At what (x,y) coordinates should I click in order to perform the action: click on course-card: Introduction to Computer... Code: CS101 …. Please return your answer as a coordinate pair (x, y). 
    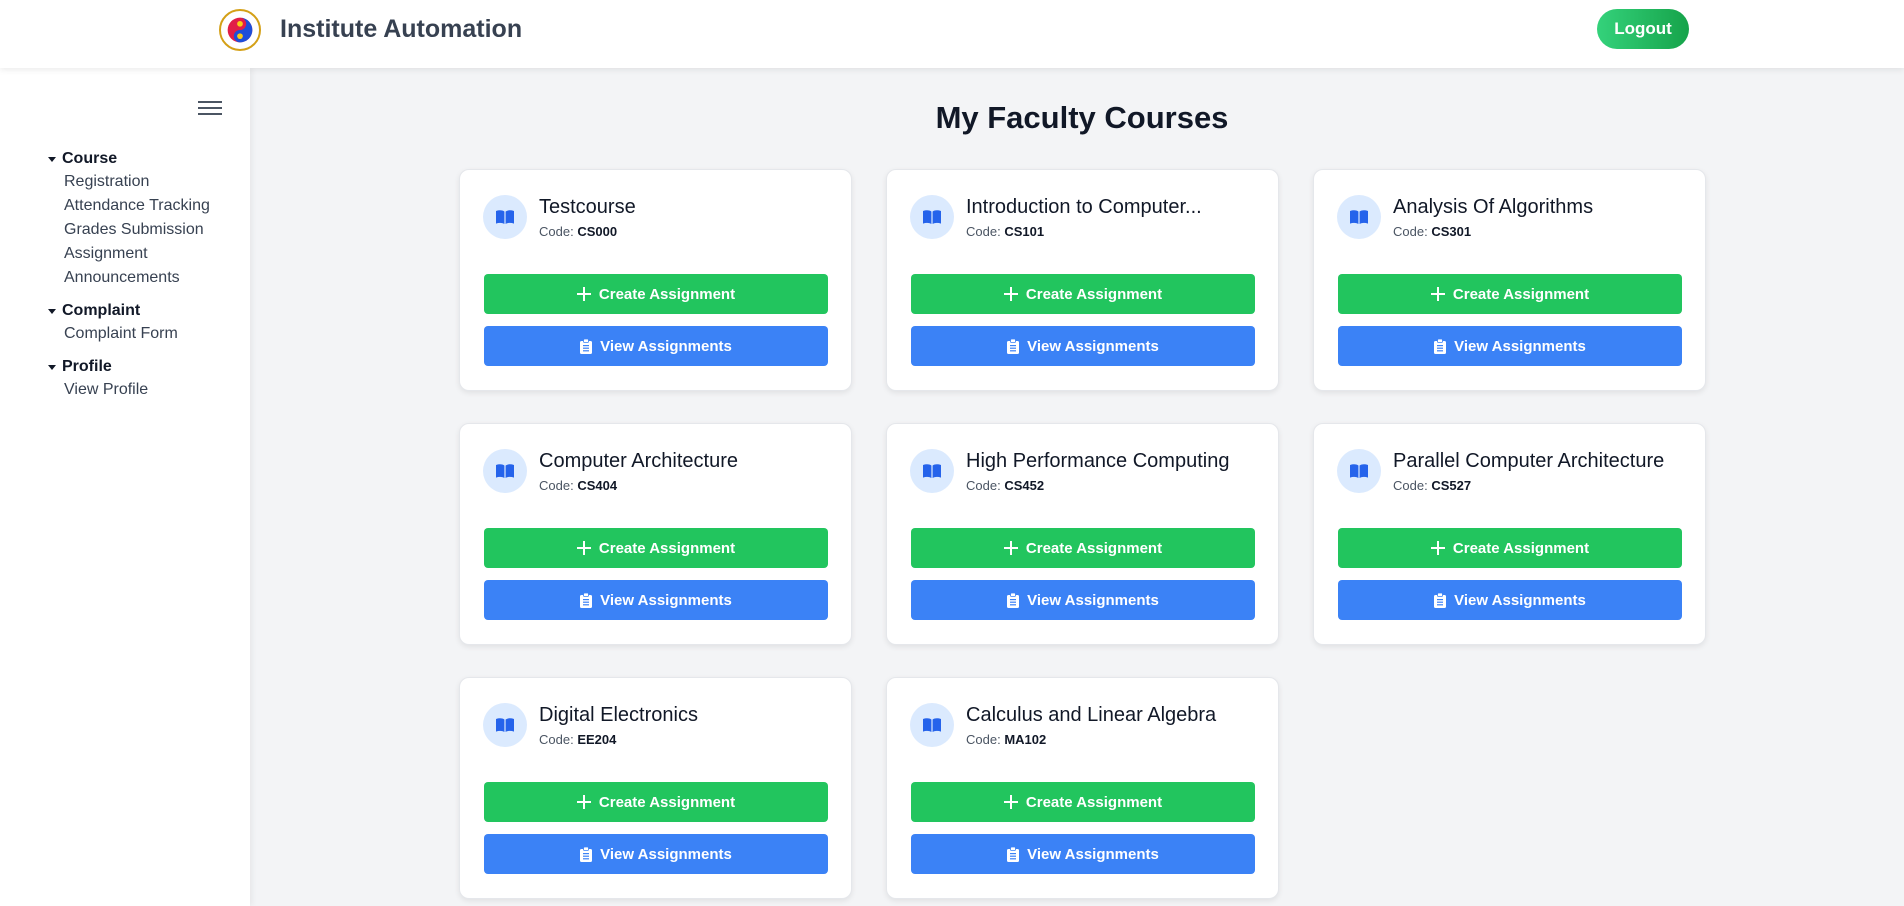
    Looking at the image, I should click on (1082, 280).